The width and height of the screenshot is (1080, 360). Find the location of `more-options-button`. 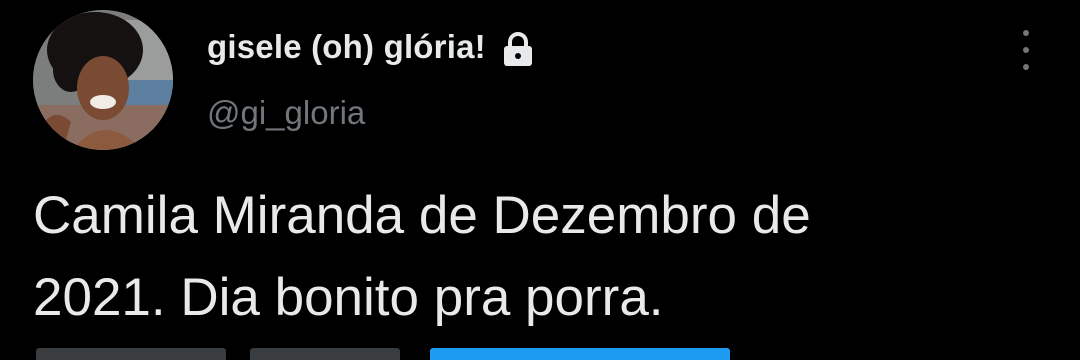

more-options-button is located at coordinates (1026, 50).